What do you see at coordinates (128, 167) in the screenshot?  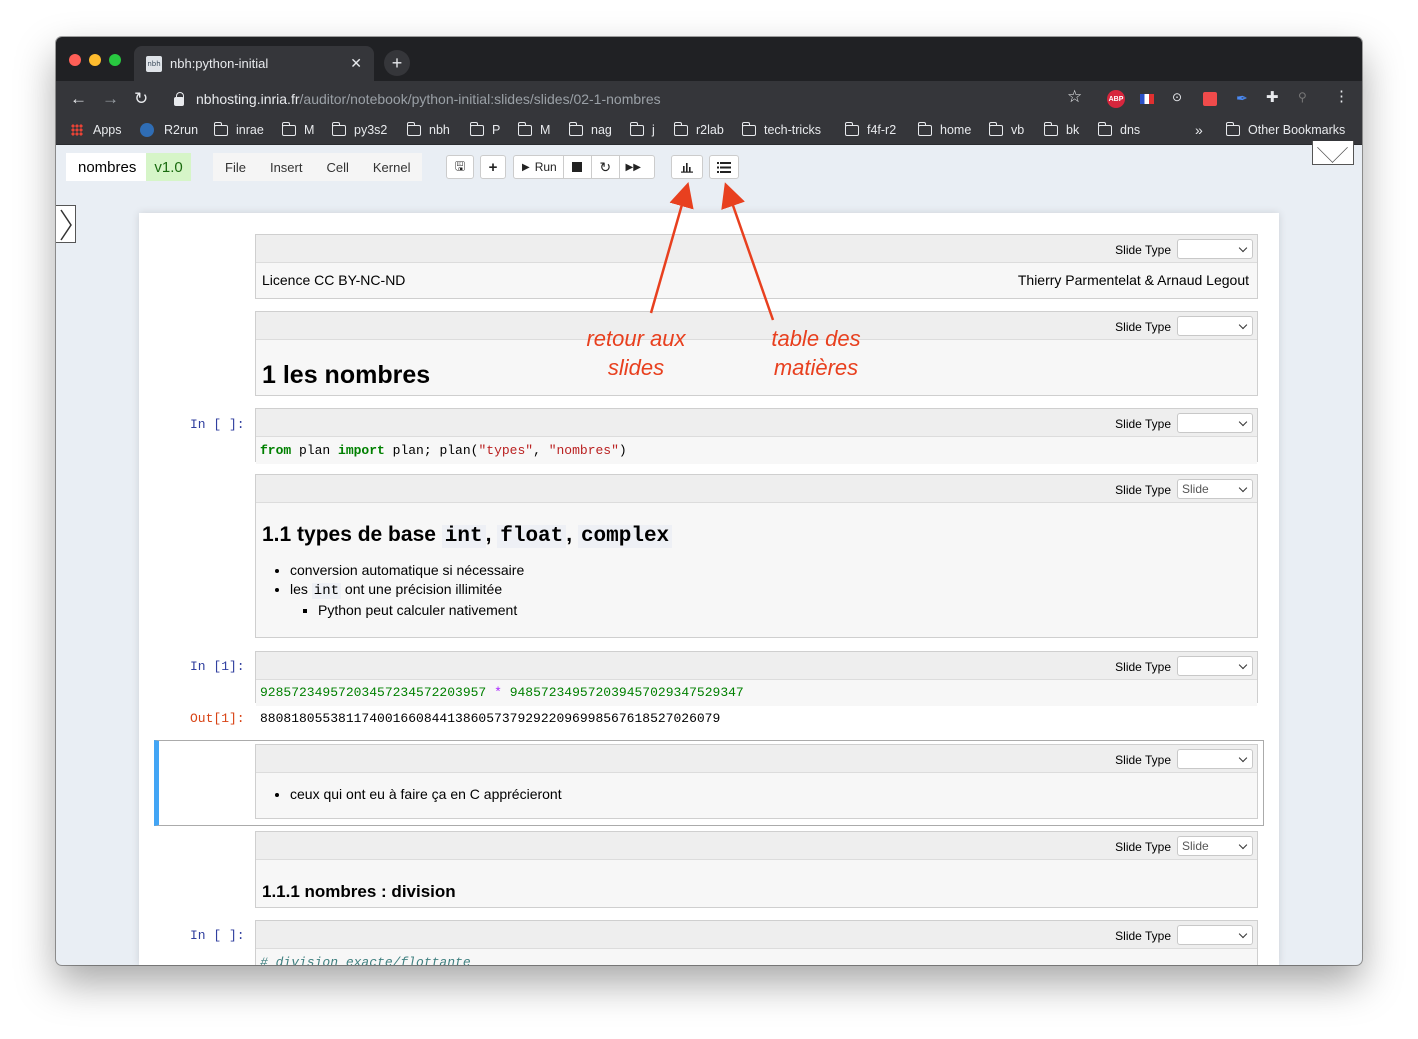 I see `notebook-title: nombres v1.0` at bounding box center [128, 167].